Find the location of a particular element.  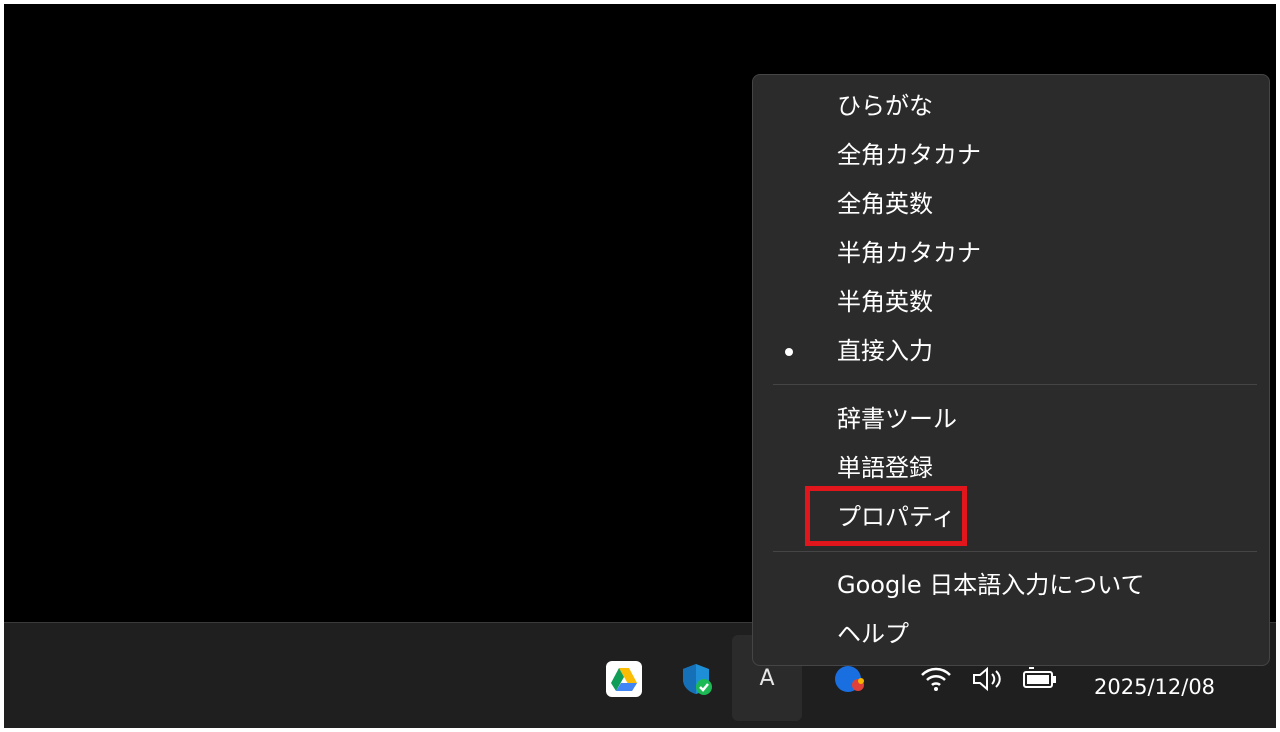

menu-item-hankaku-katakana: 半角カタカナ is located at coordinates (1011, 253).